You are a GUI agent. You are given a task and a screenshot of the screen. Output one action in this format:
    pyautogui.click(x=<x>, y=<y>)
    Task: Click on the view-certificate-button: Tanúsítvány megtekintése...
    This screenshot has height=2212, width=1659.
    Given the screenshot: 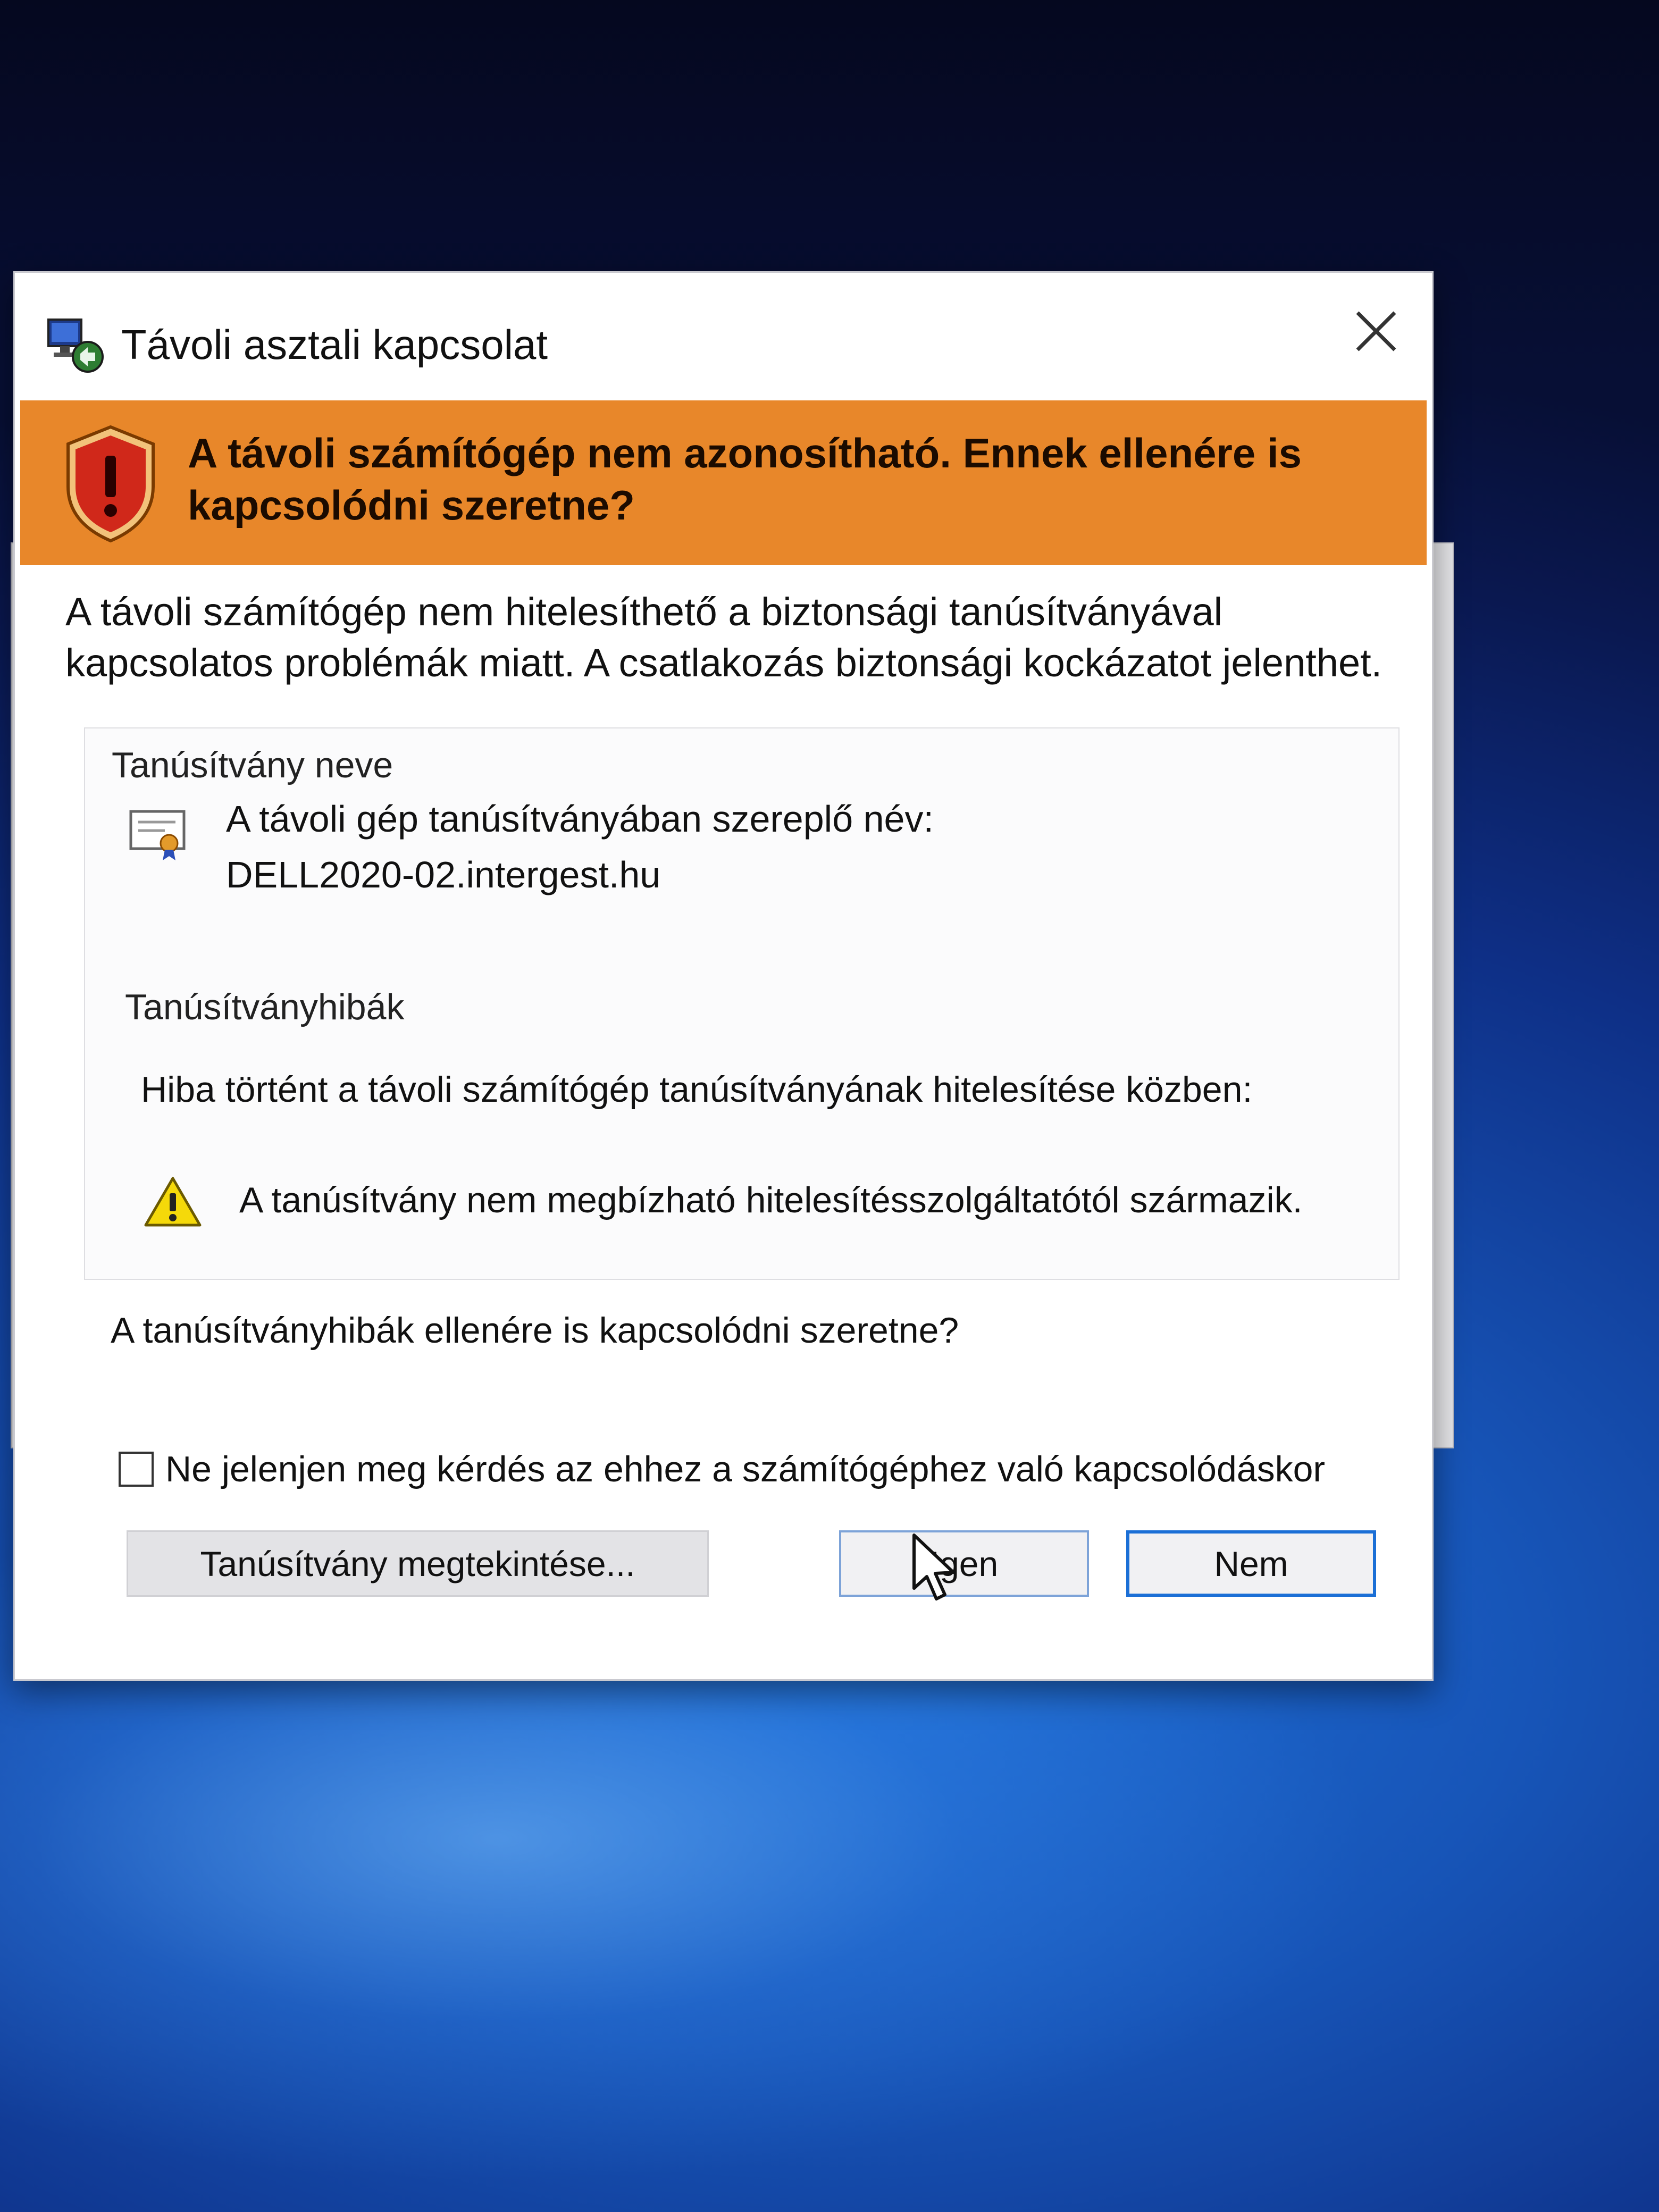 What is the action you would take?
    pyautogui.click(x=418, y=1563)
    